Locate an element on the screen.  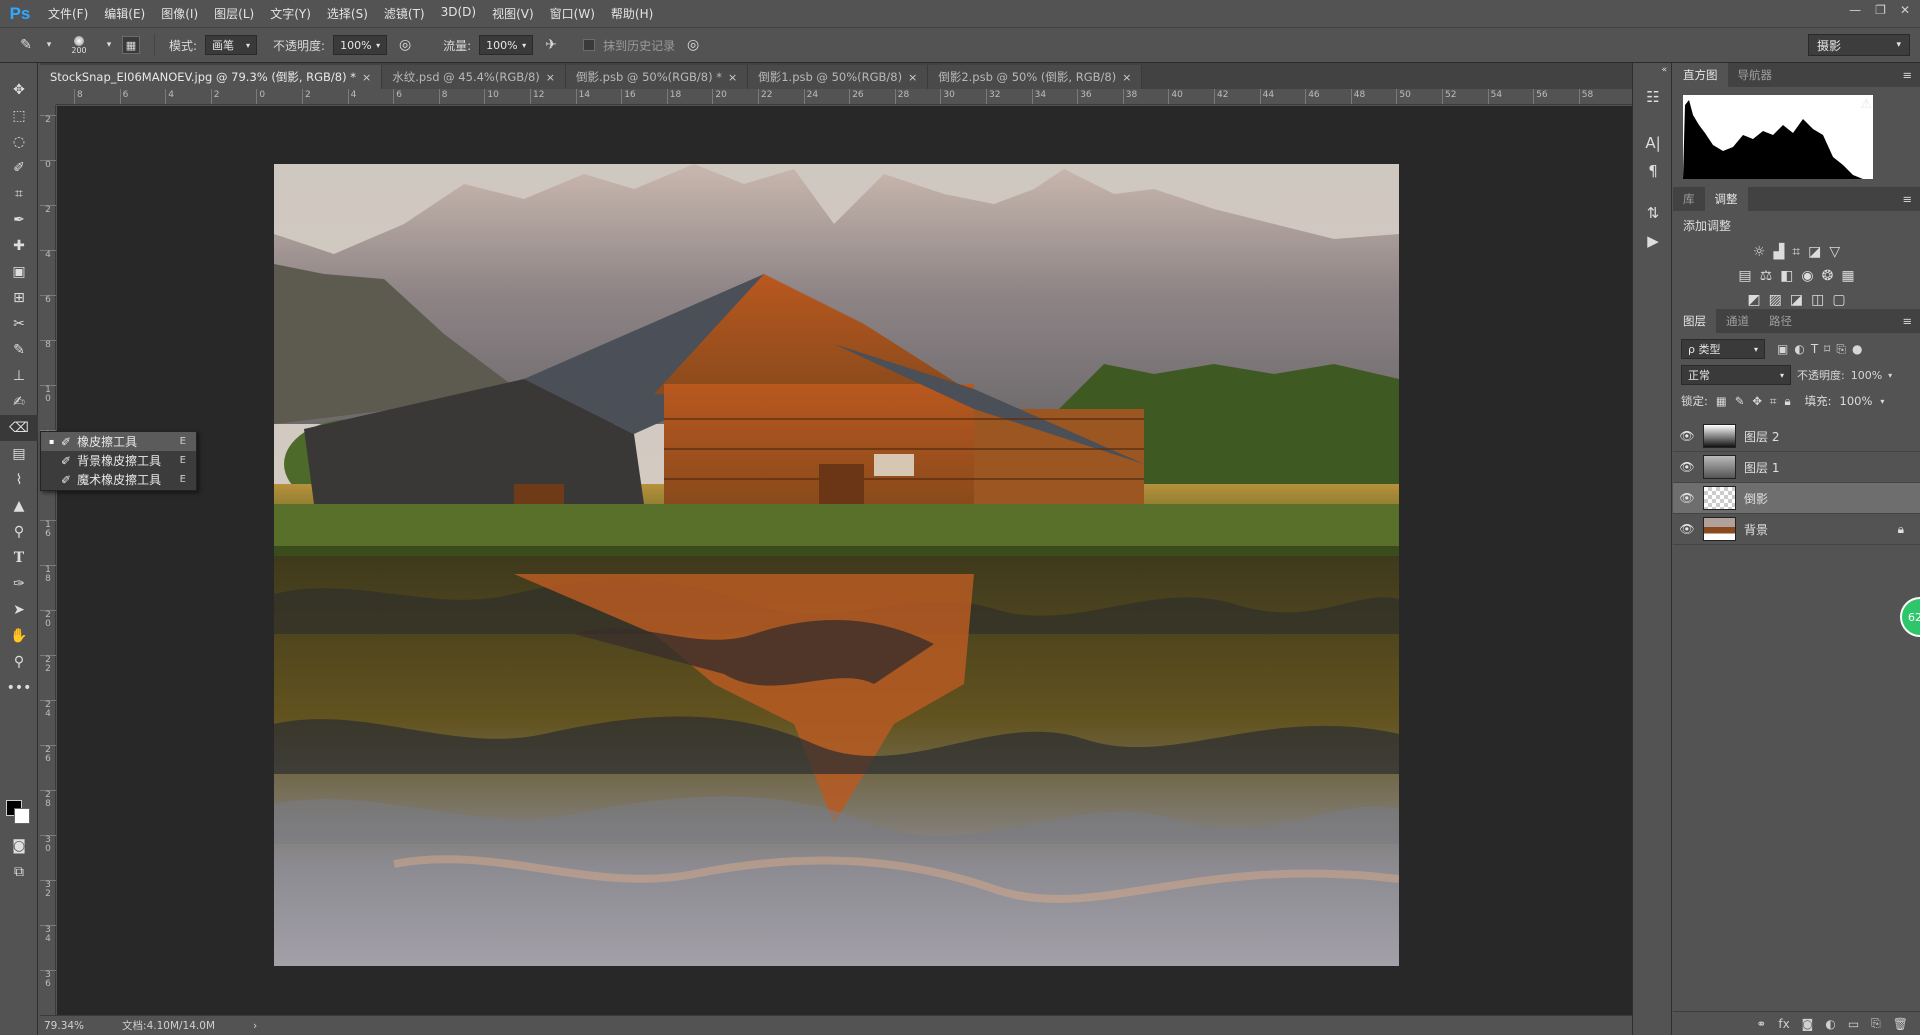
new-group-icon: ▭ is located at coordinates (1853, 1024).